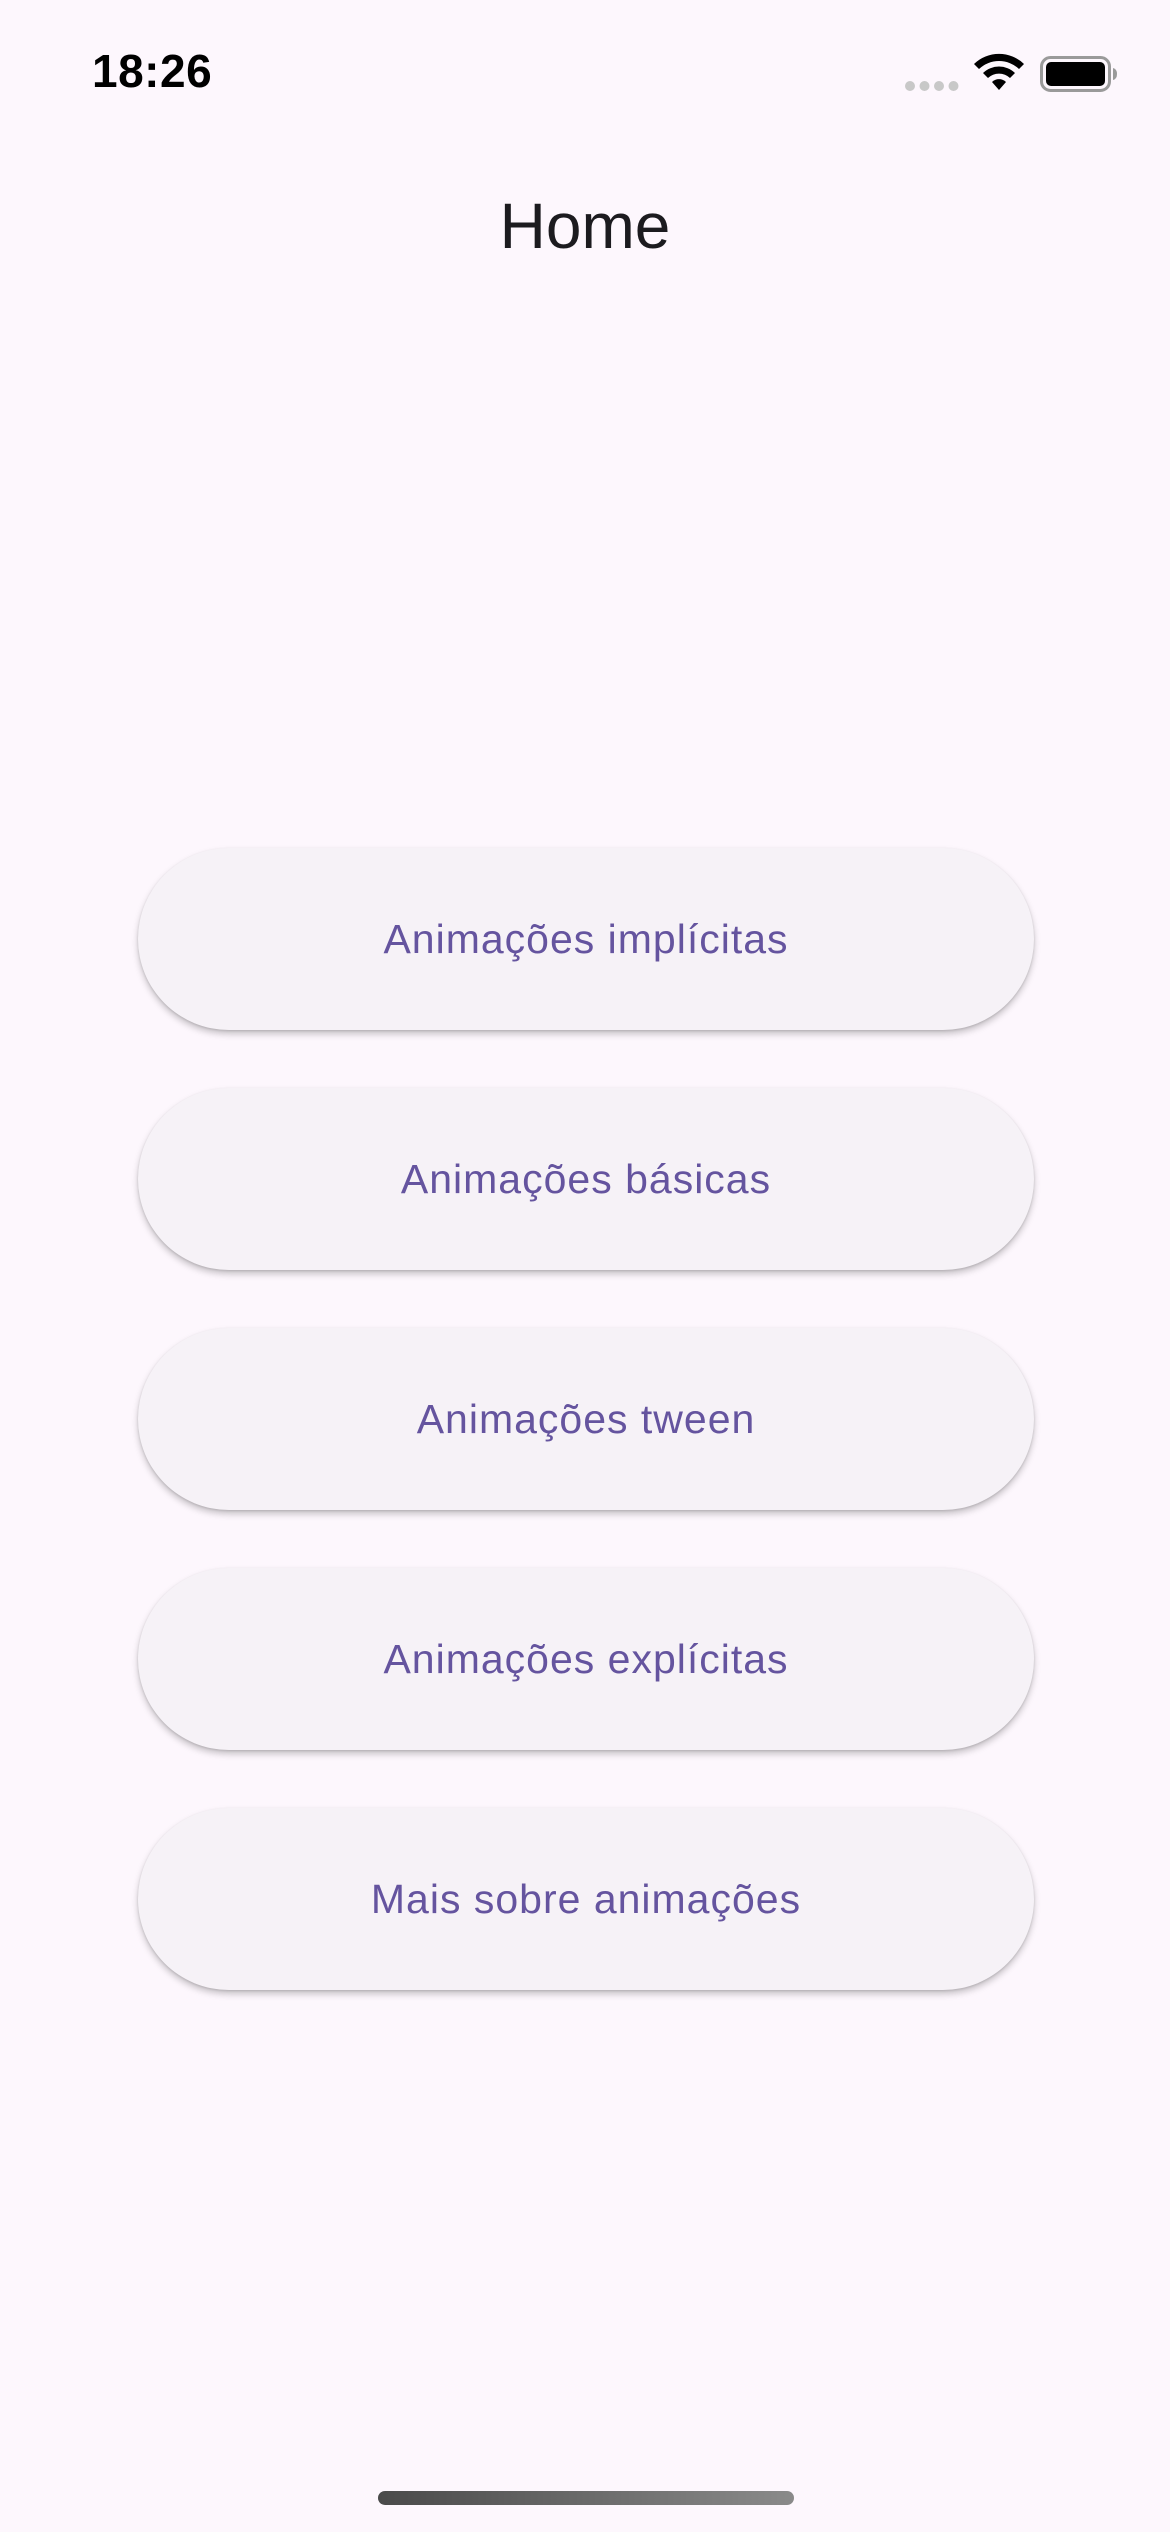 Image resolution: width=1170 pixels, height=2532 pixels. What do you see at coordinates (585, 70) in the screenshot?
I see `status-bar: 18:26` at bounding box center [585, 70].